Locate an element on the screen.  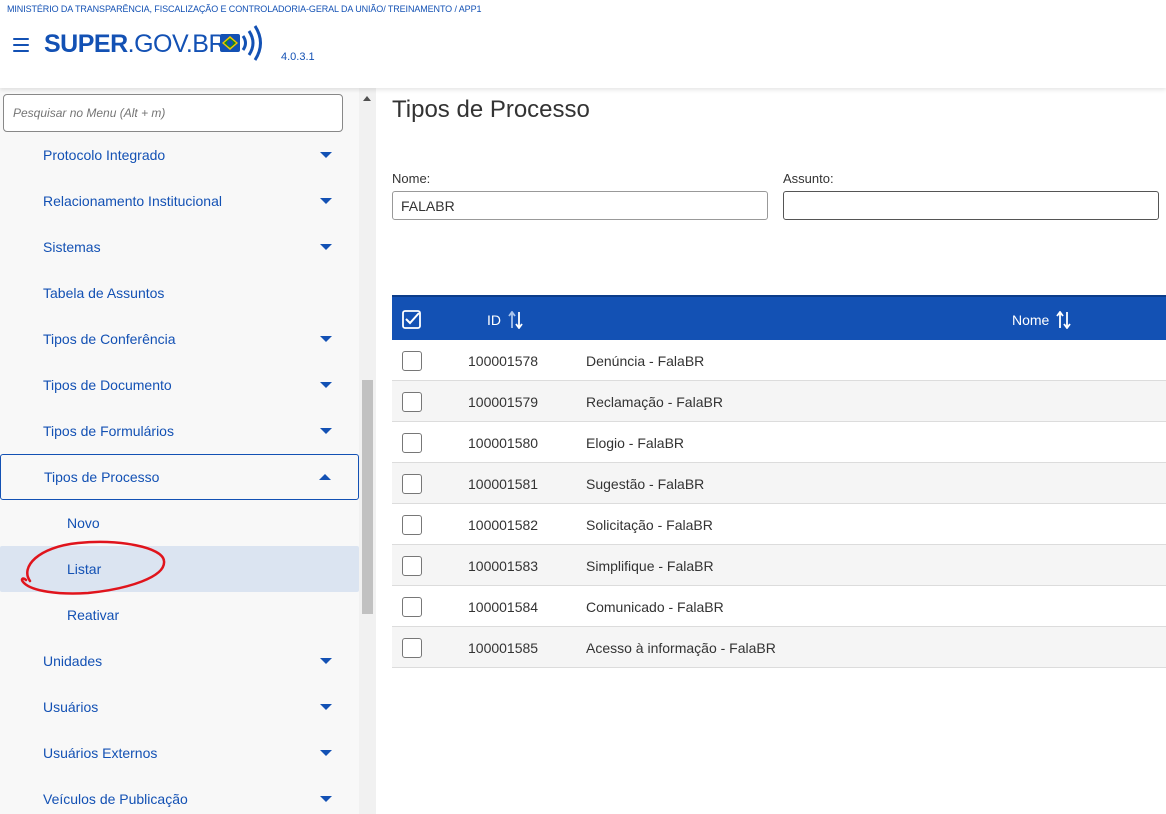
cell-nome: Solicitação - FalaBR is located at coordinates (649, 525).